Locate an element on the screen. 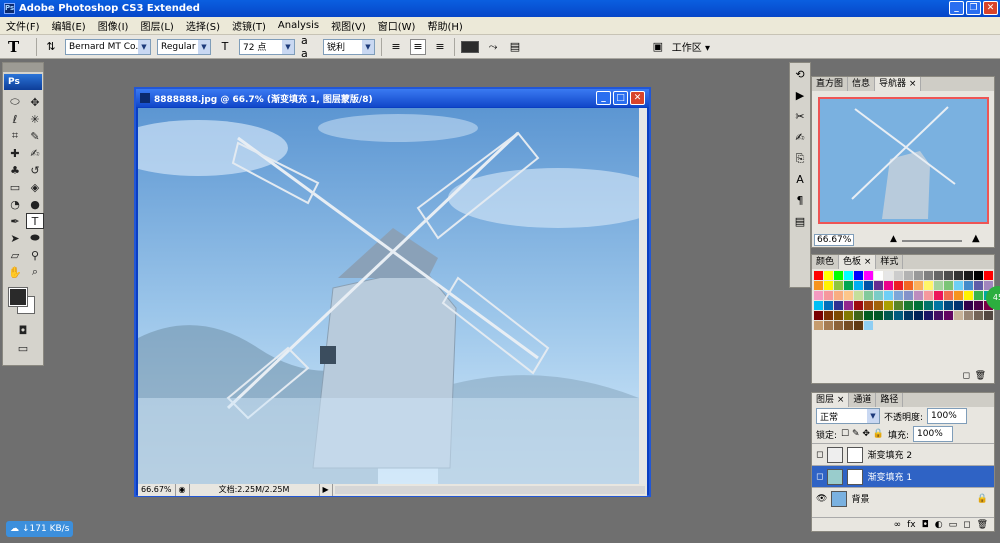  menu-view: 视图(V) is located at coordinates (348, 25).